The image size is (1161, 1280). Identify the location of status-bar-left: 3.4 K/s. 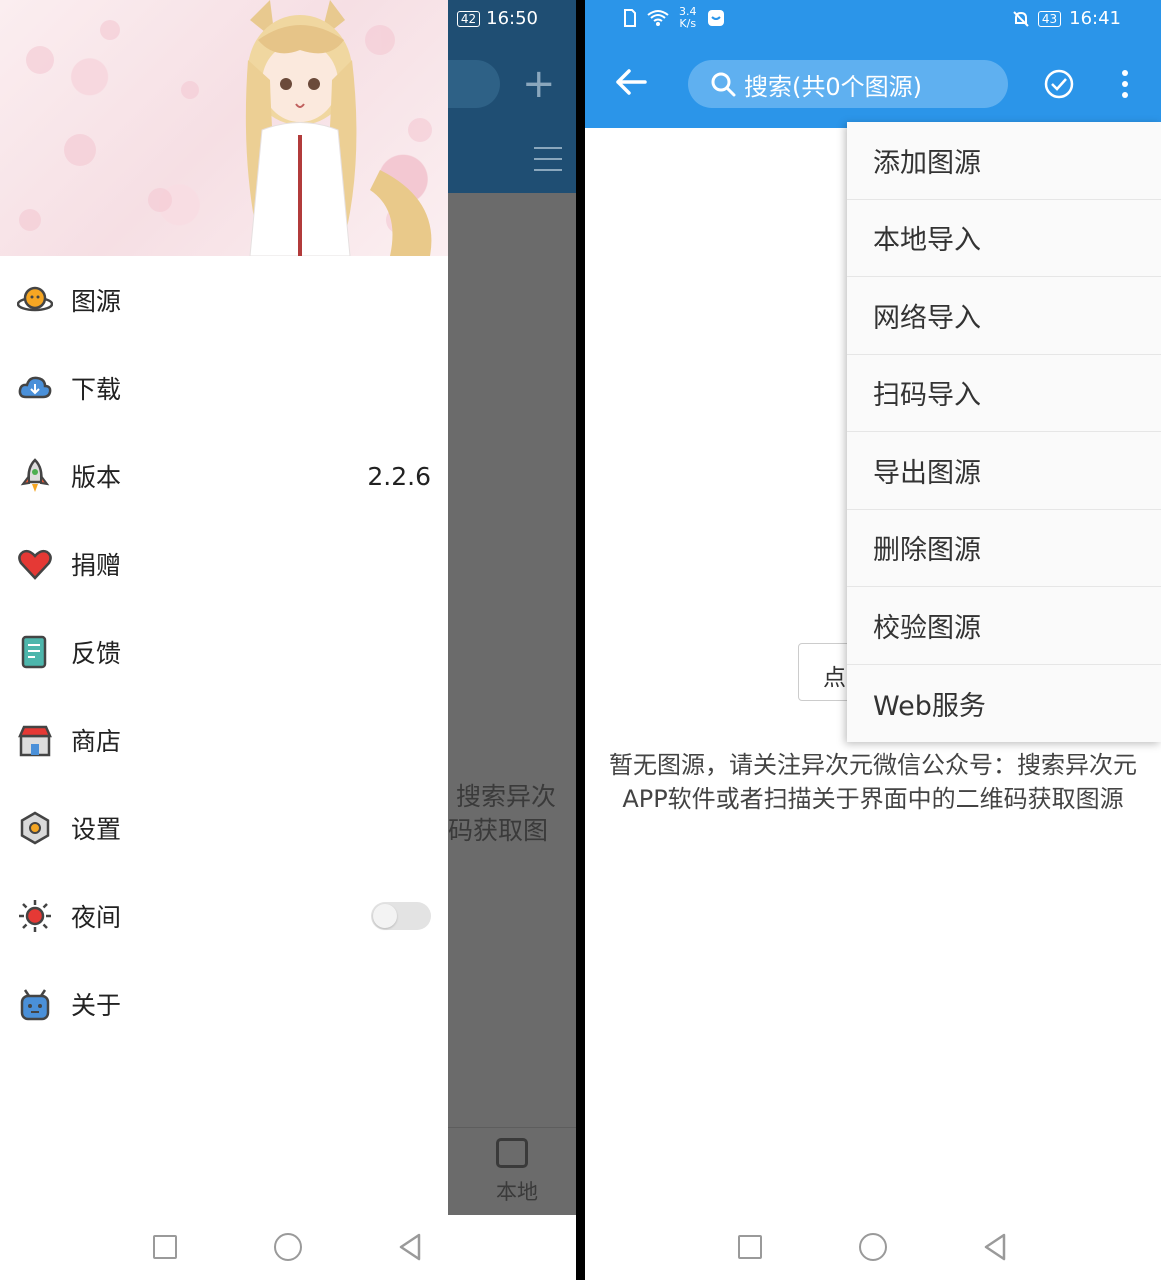
(674, 18).